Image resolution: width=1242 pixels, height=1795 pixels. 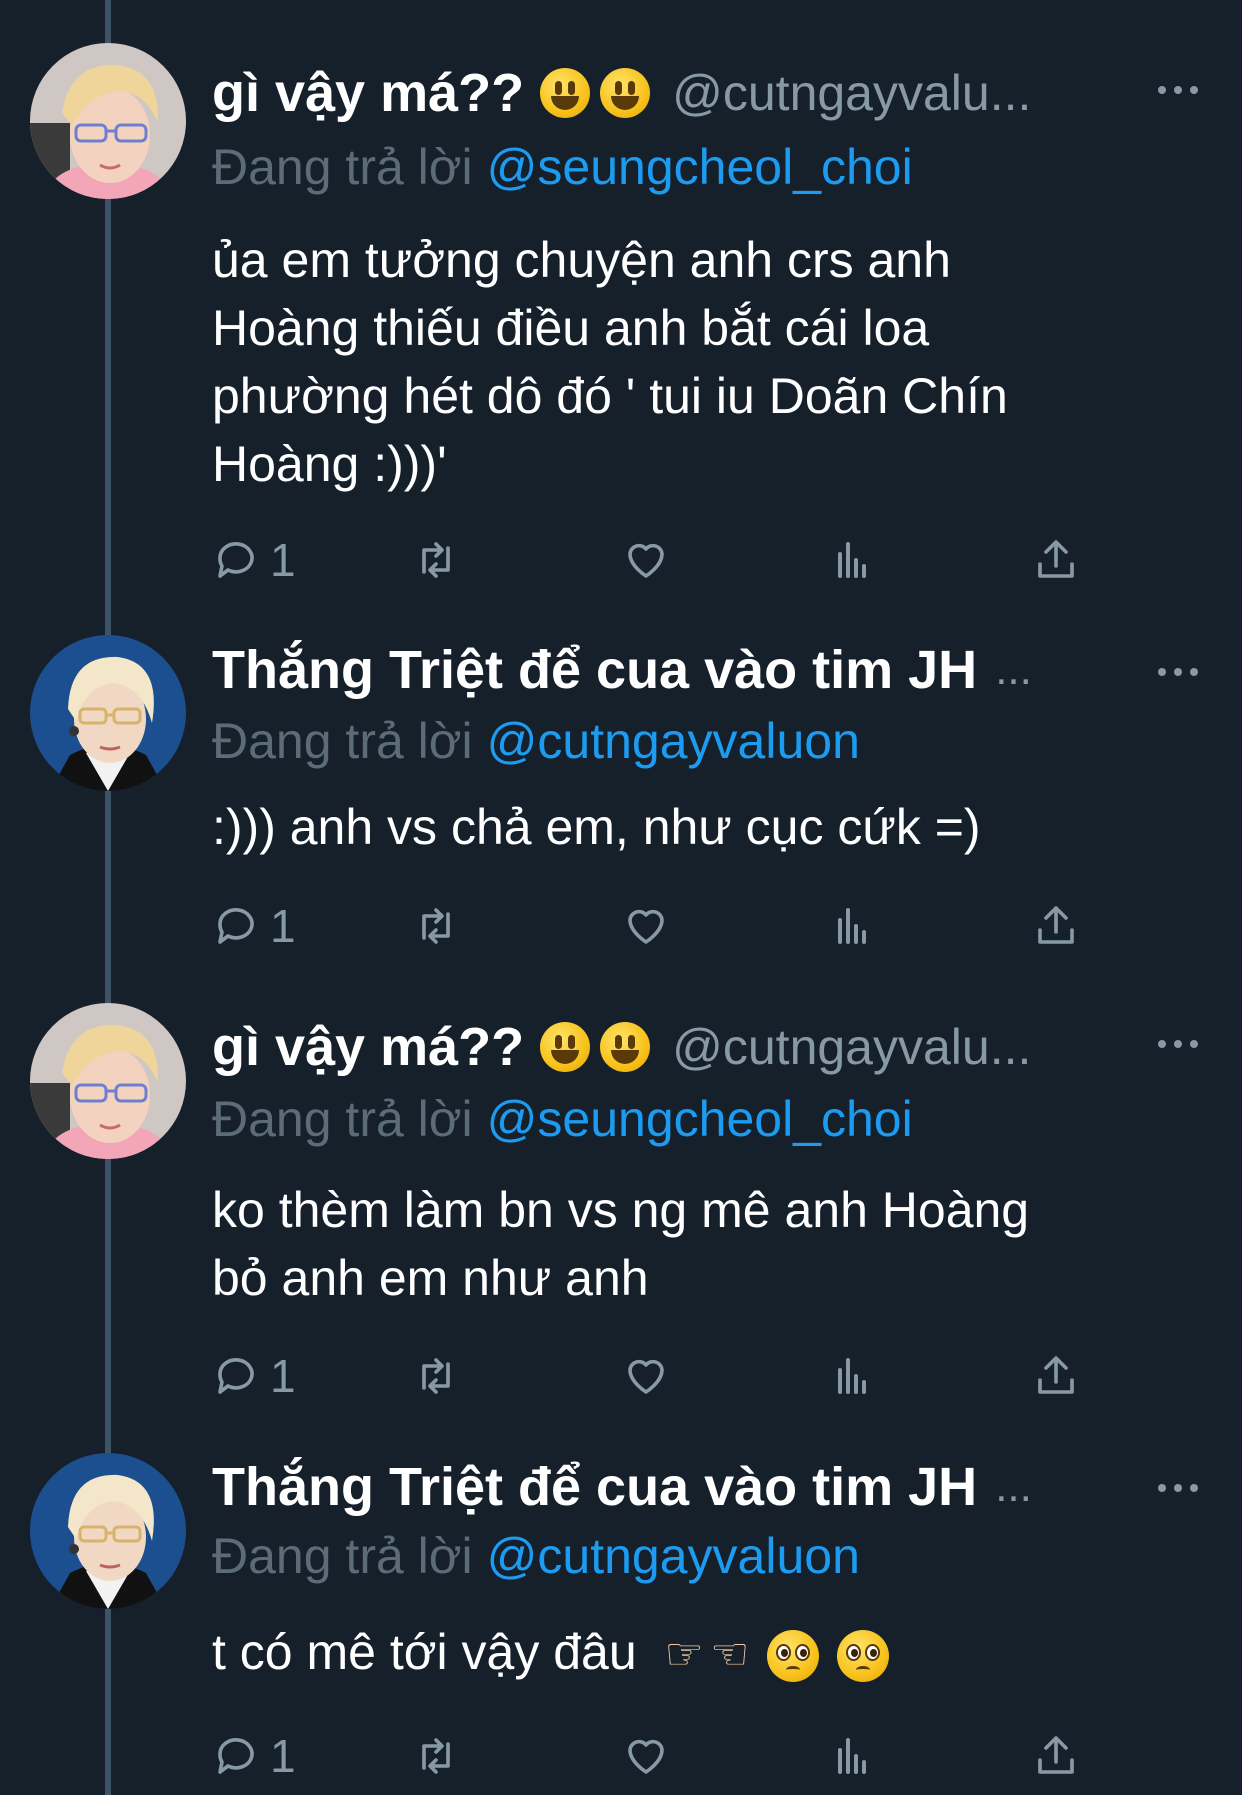 What do you see at coordinates (571, 328) in the screenshot?
I see `tweet-text-line: Hoàng thiếu điều anh bắt cái loa` at bounding box center [571, 328].